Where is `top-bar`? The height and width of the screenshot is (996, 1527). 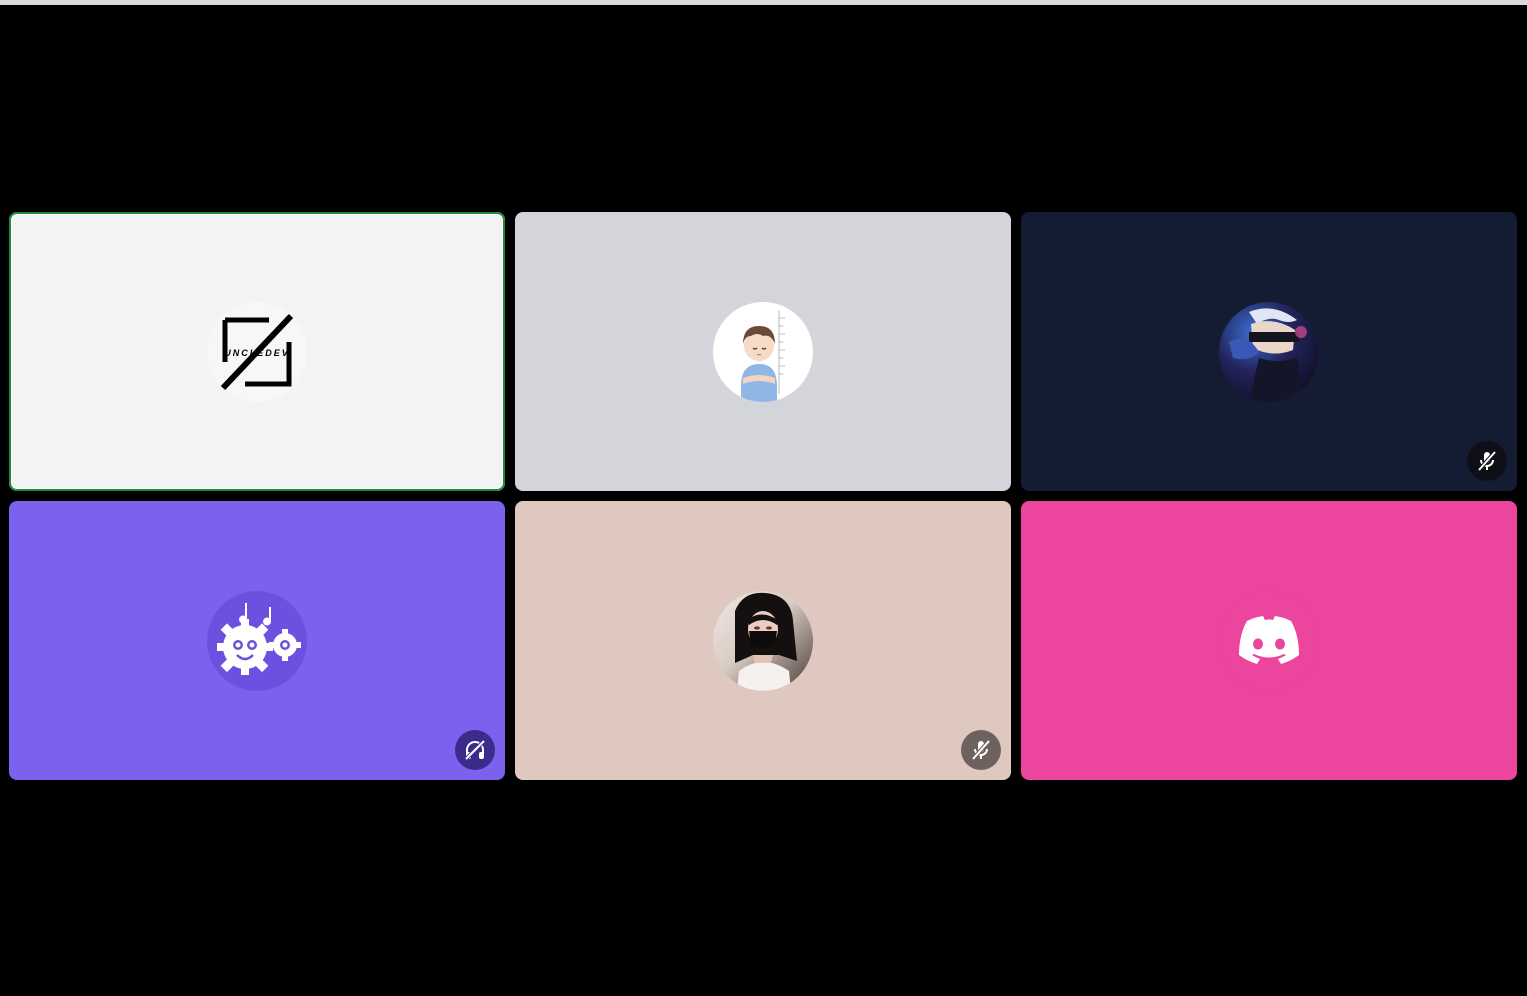 top-bar is located at coordinates (763, 2).